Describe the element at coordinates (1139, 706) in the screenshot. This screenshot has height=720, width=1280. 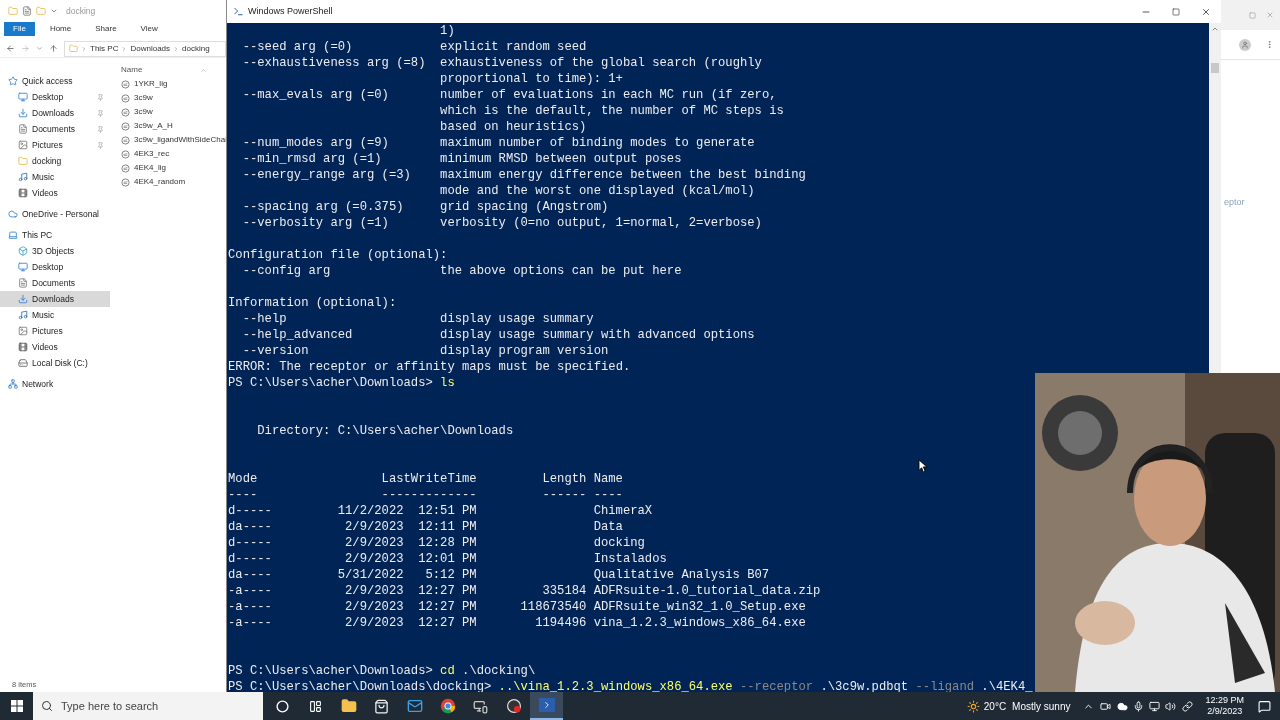
I see `microphone-icon` at that location.